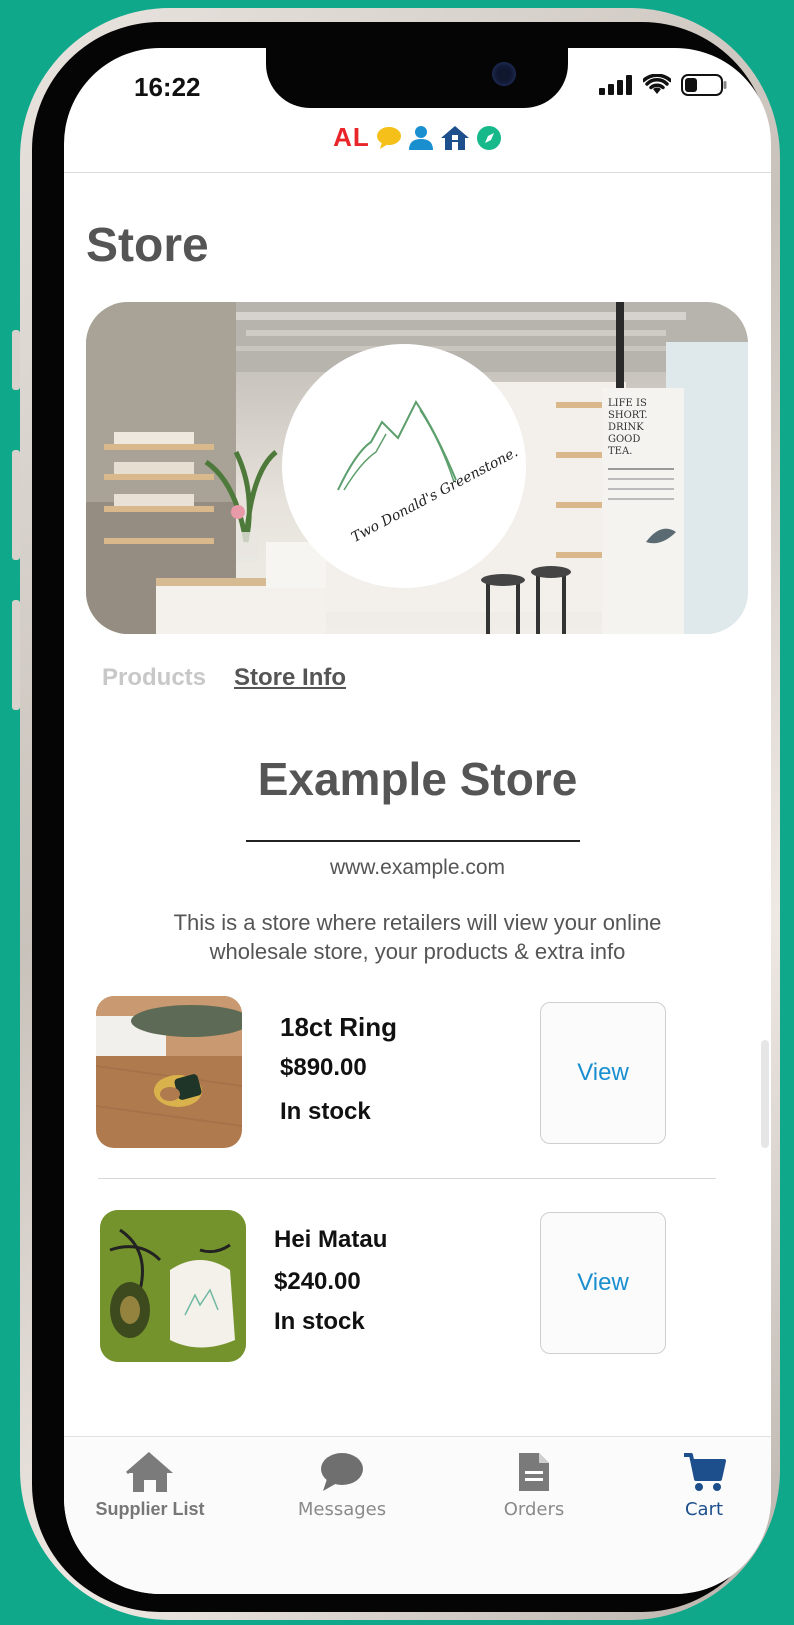 The image size is (794, 1625). I want to click on header-divider, so click(417, 172).